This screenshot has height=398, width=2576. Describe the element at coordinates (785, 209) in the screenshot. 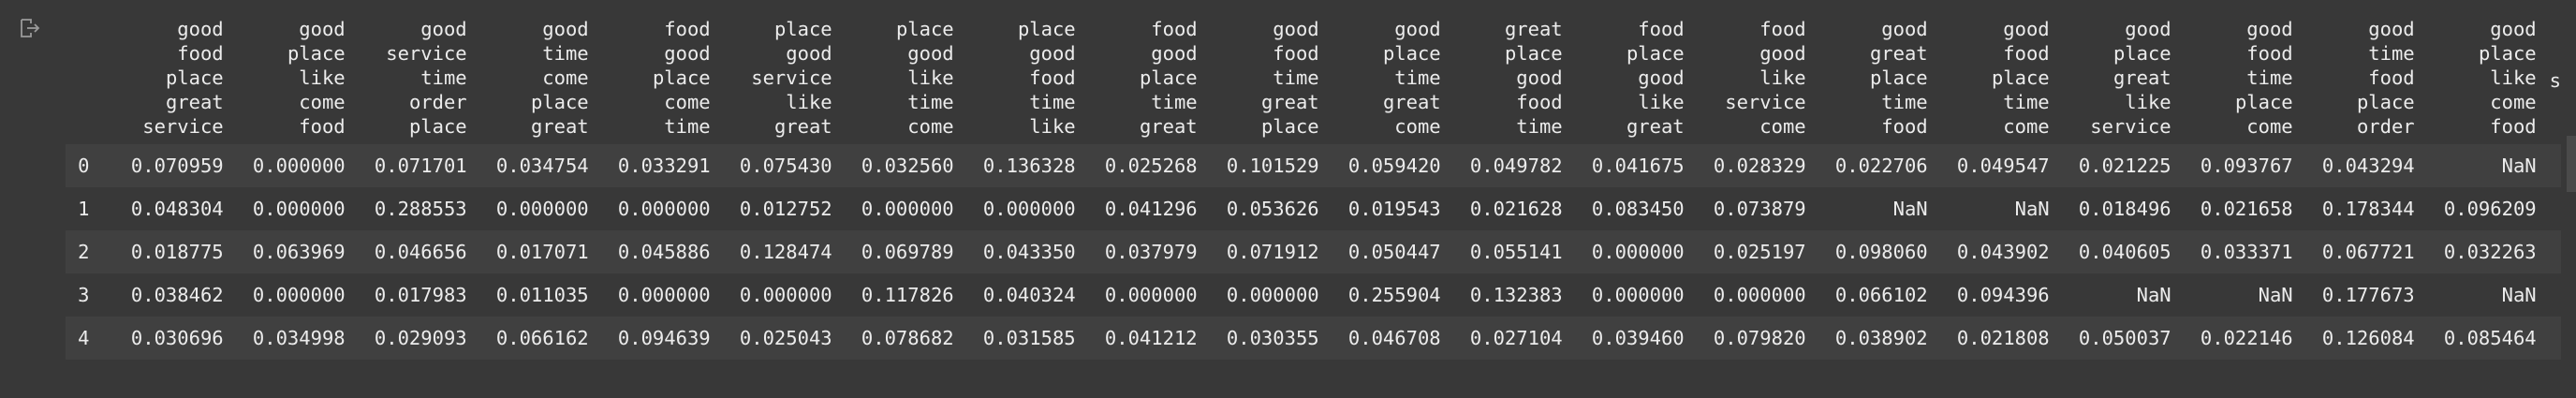

I see `table-cell: 0.012752` at that location.